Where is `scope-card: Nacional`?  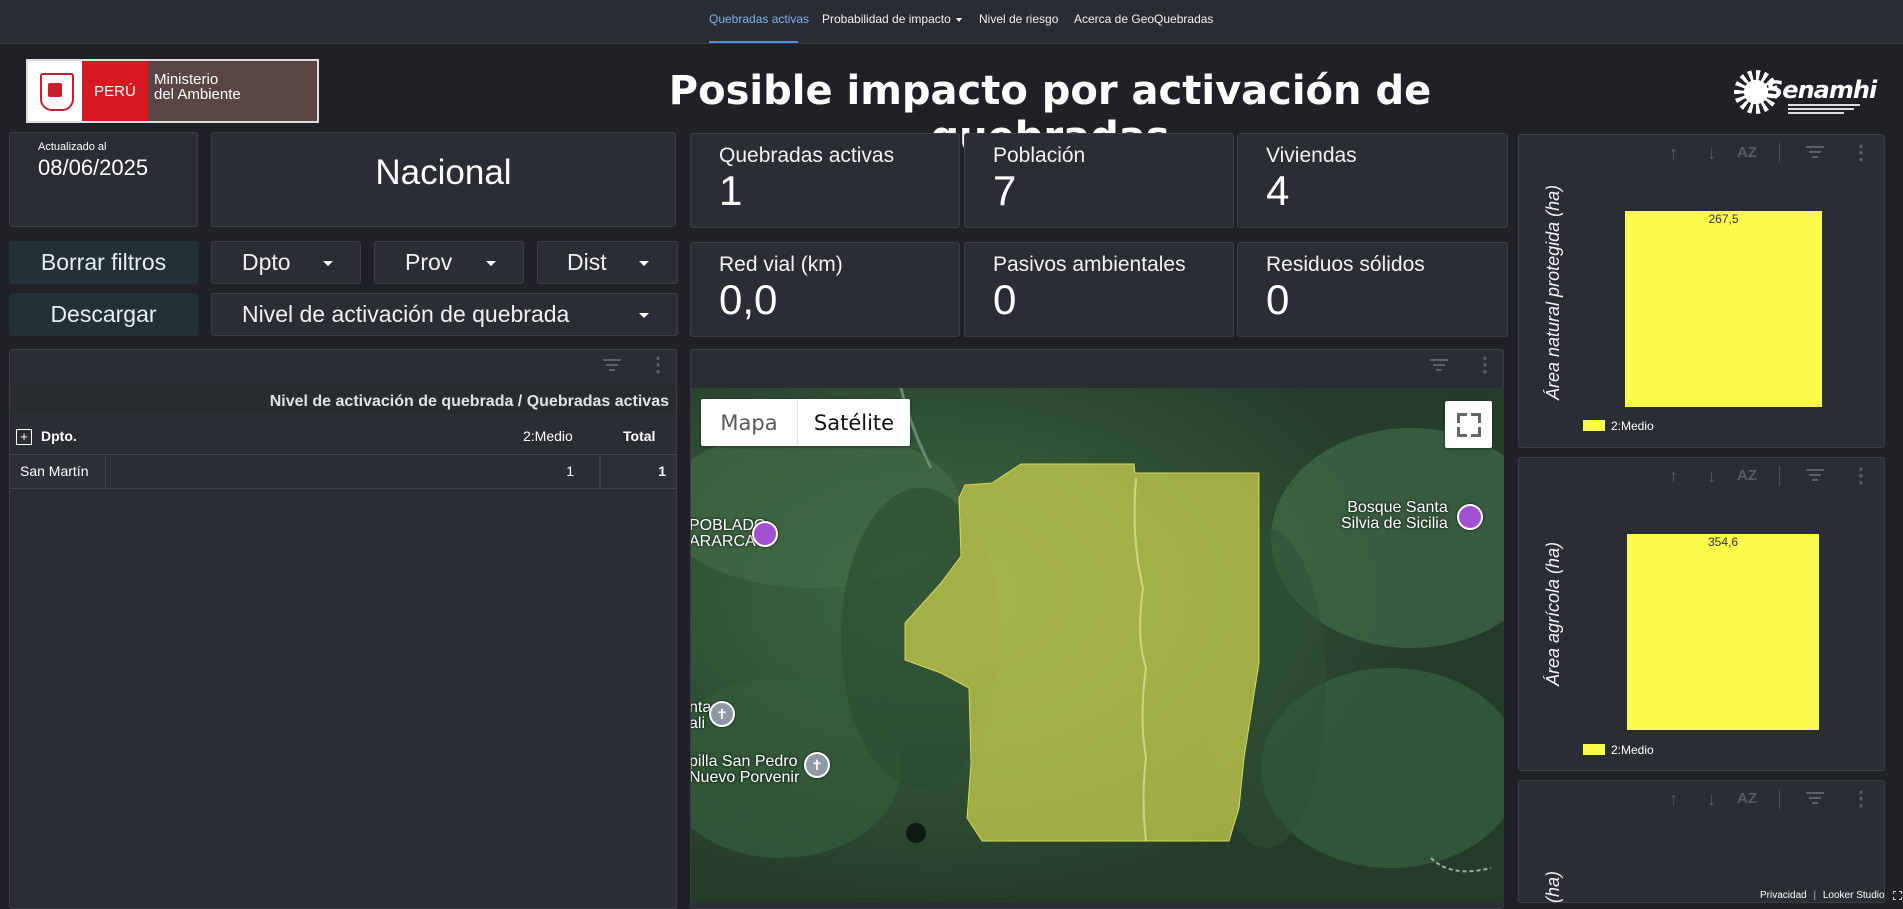
scope-card: Nacional is located at coordinates (443, 179).